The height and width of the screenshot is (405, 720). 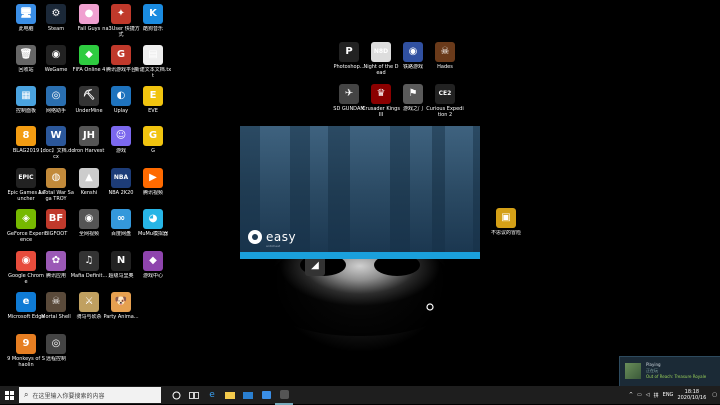 What do you see at coordinates (430, 307) in the screenshot?
I see `mouse-cursor-icon` at bounding box center [430, 307].